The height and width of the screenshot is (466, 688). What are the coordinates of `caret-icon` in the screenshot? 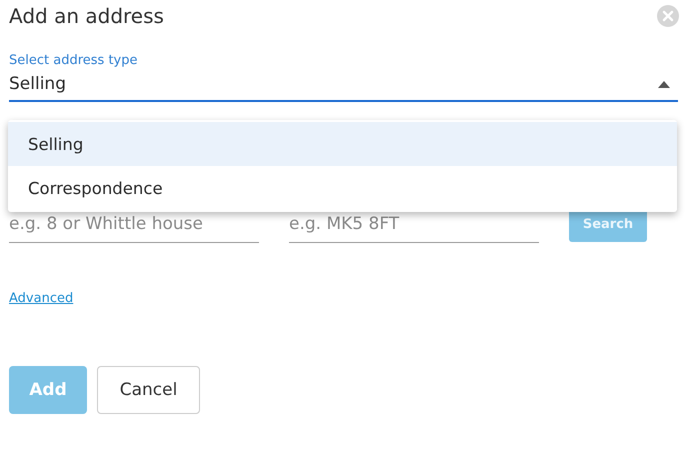 It's located at (664, 84).